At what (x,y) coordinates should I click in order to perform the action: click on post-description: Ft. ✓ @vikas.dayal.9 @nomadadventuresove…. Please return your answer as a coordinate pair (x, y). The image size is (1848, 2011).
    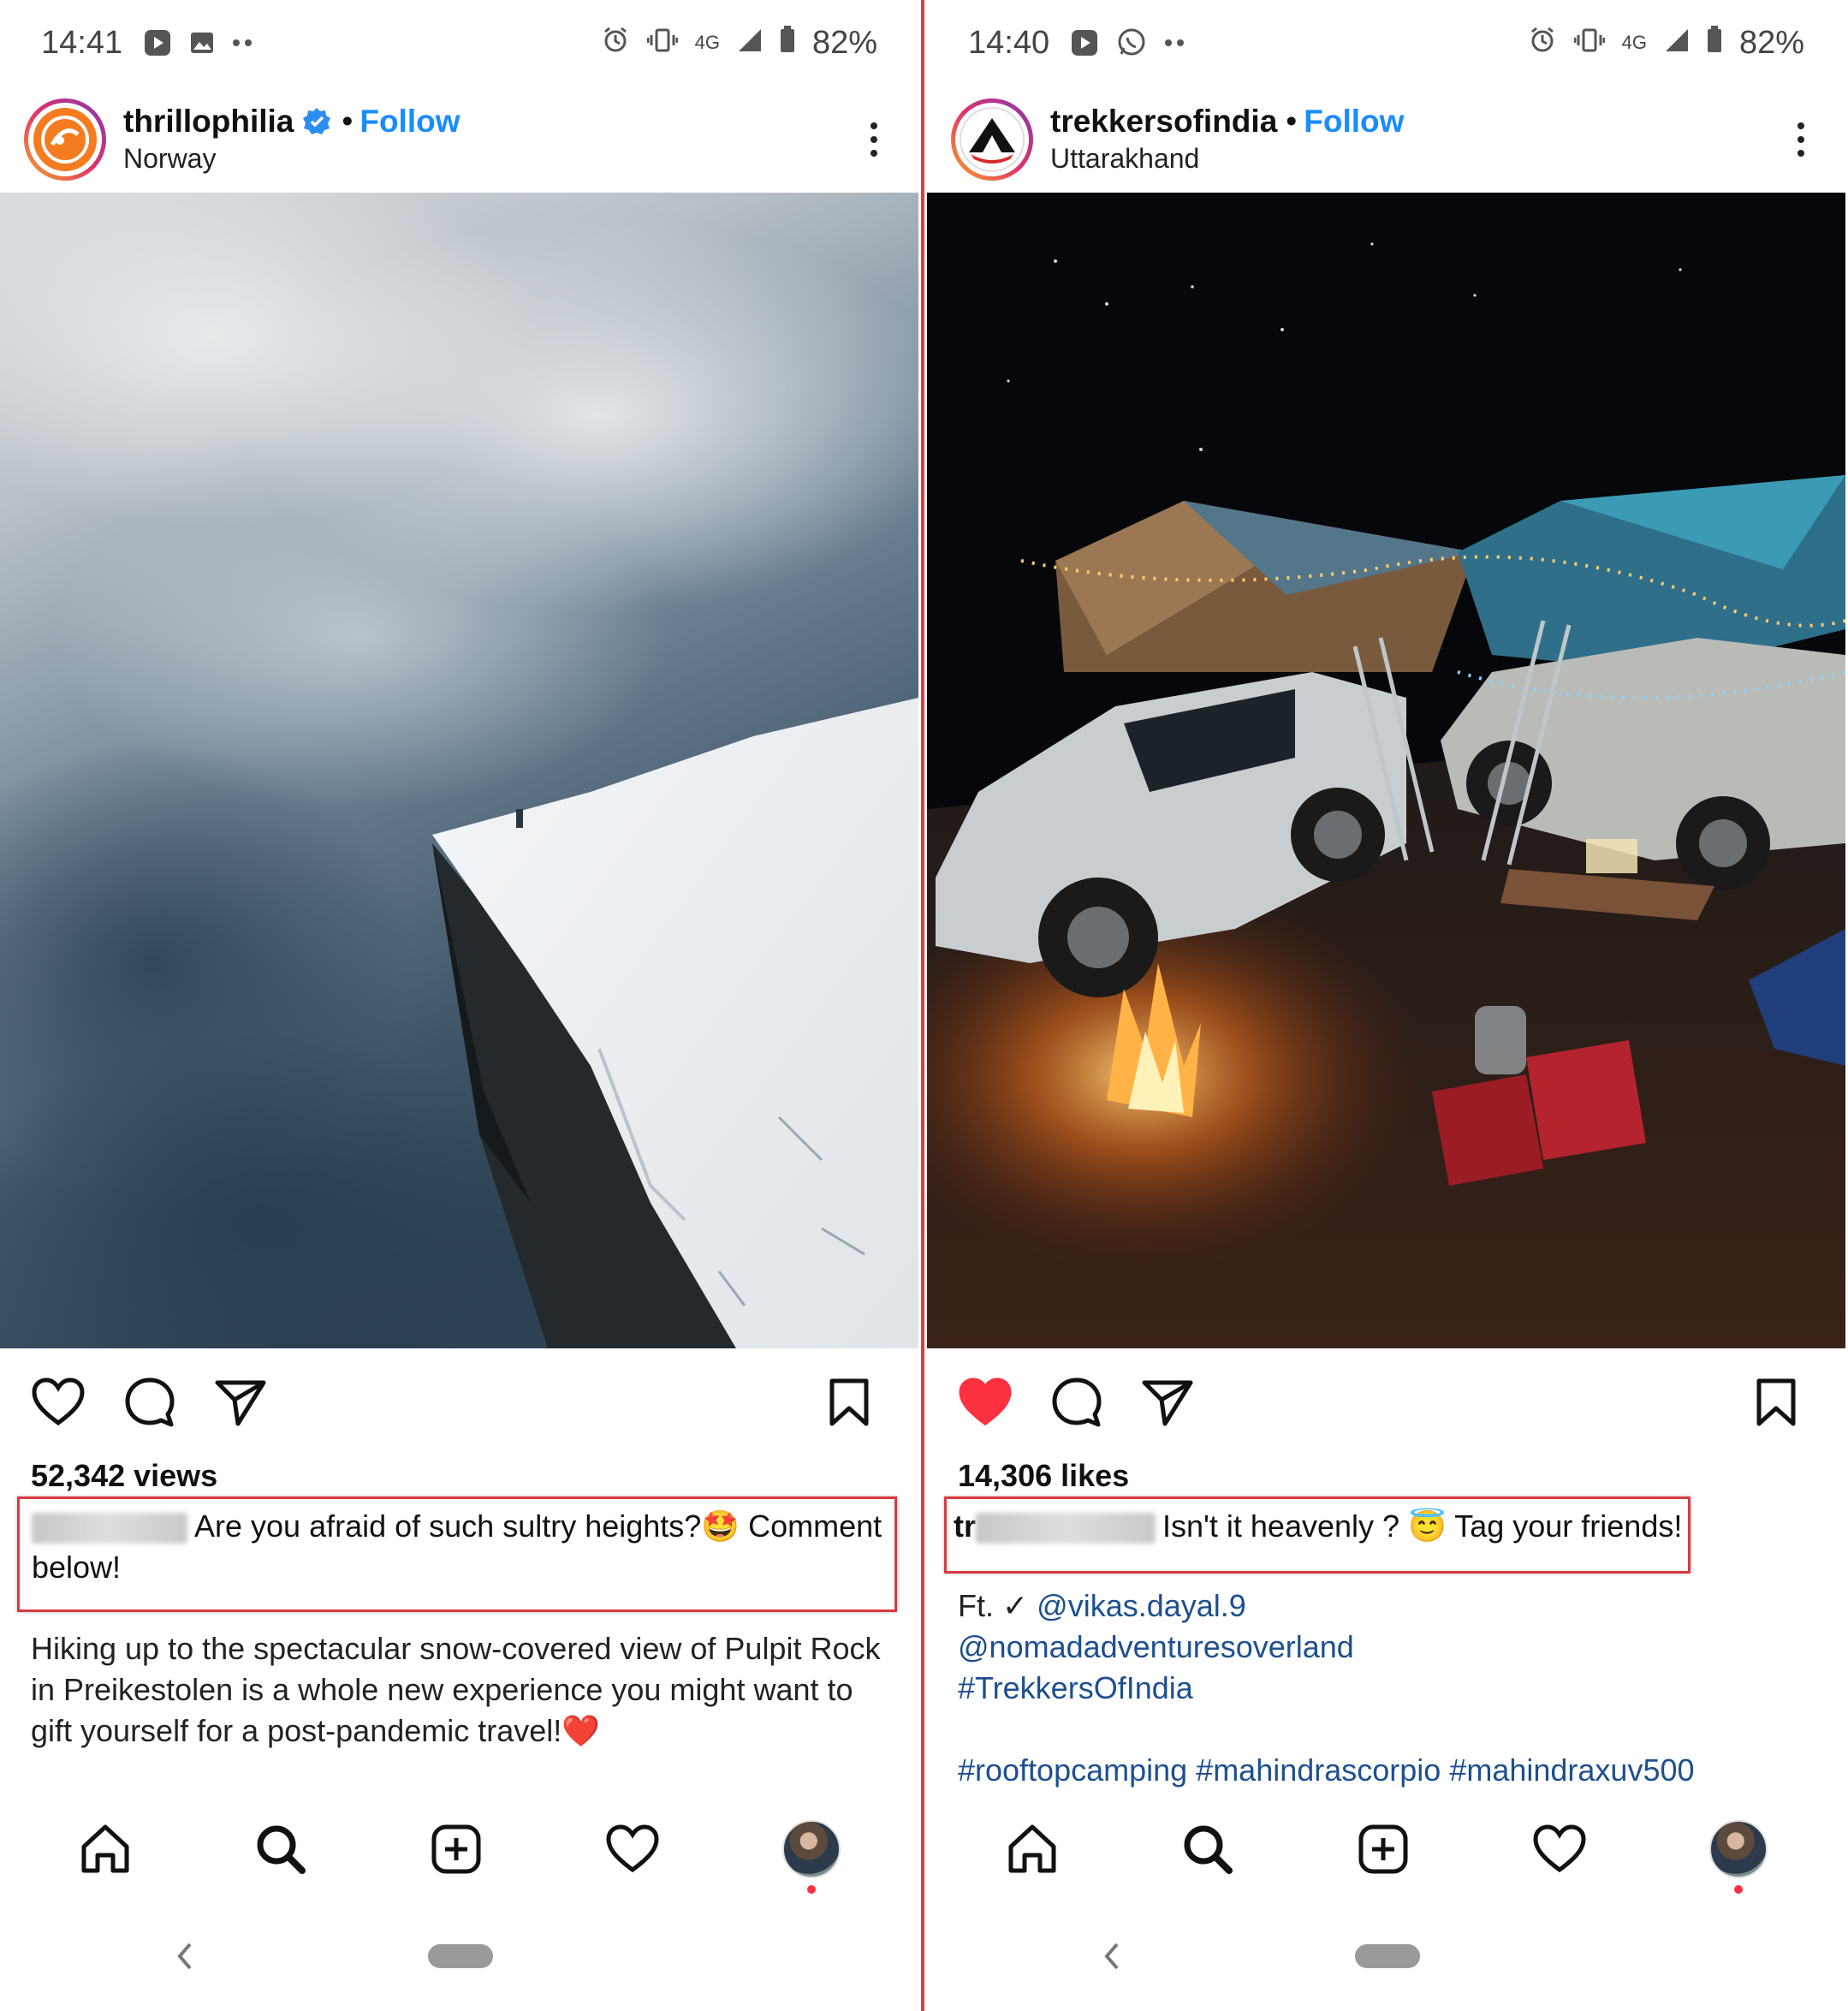
    Looking at the image, I should click on (1389, 1689).